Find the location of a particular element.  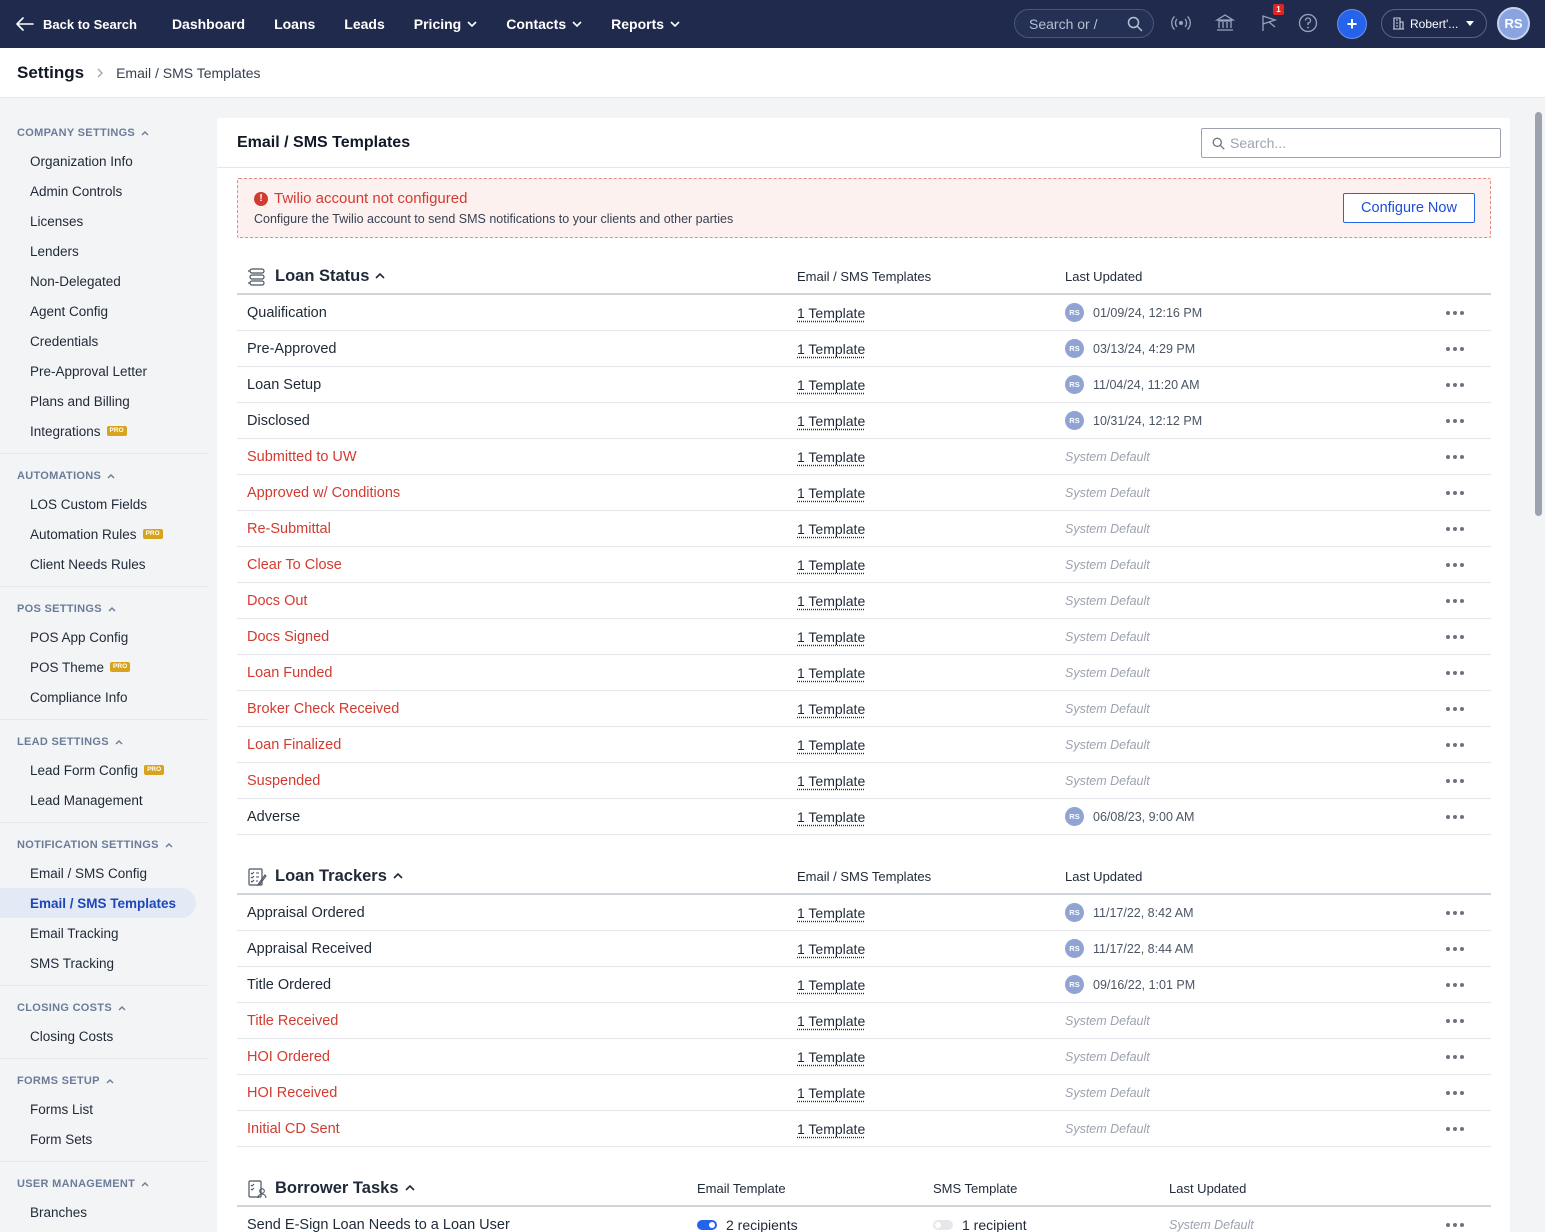

sidebar-item-email-sms-config: Email / SMS Config is located at coordinates (103, 873).